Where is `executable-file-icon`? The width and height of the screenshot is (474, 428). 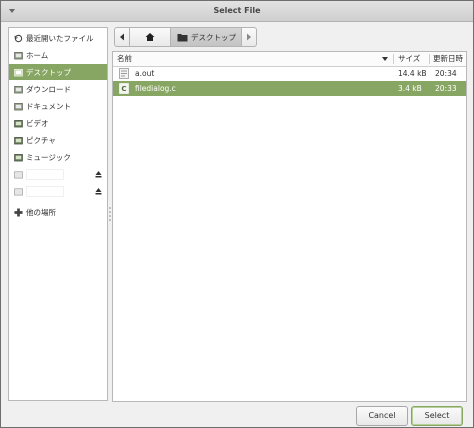
executable-file-icon is located at coordinates (124, 73).